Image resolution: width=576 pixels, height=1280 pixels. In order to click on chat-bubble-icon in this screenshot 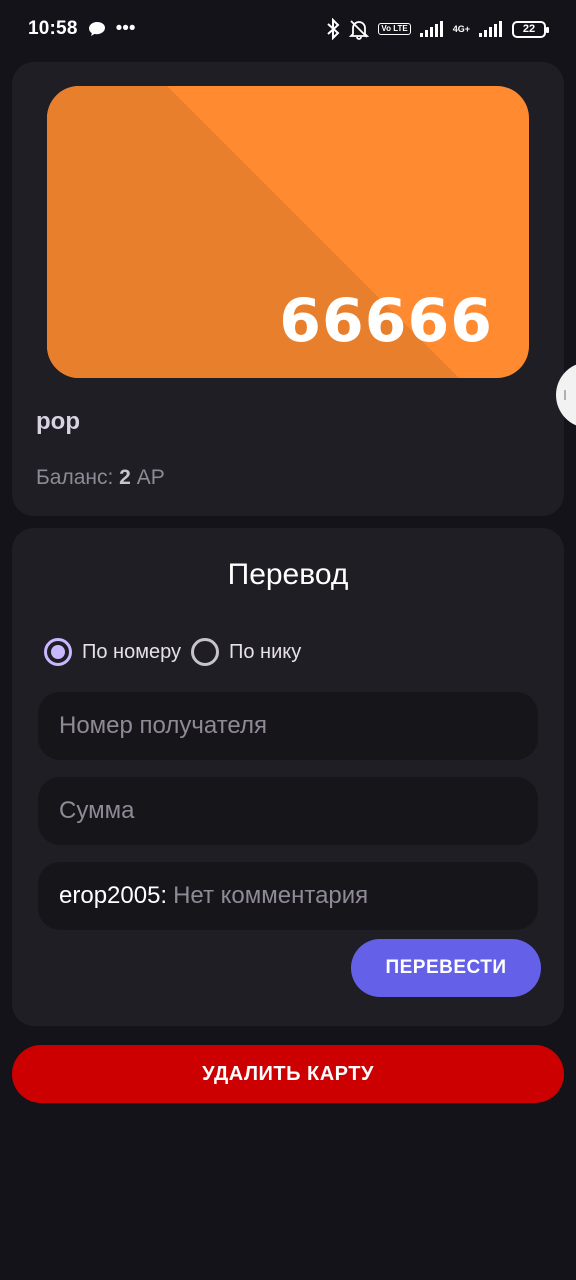, I will do `click(97, 29)`.